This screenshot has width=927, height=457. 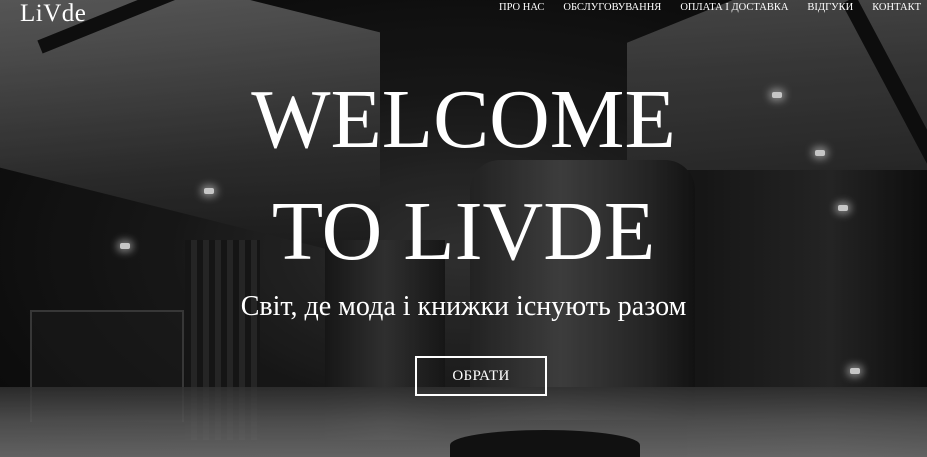 I want to click on hero-subtitle: Світ, де мода і книжки існують разом, so click(x=463, y=306).